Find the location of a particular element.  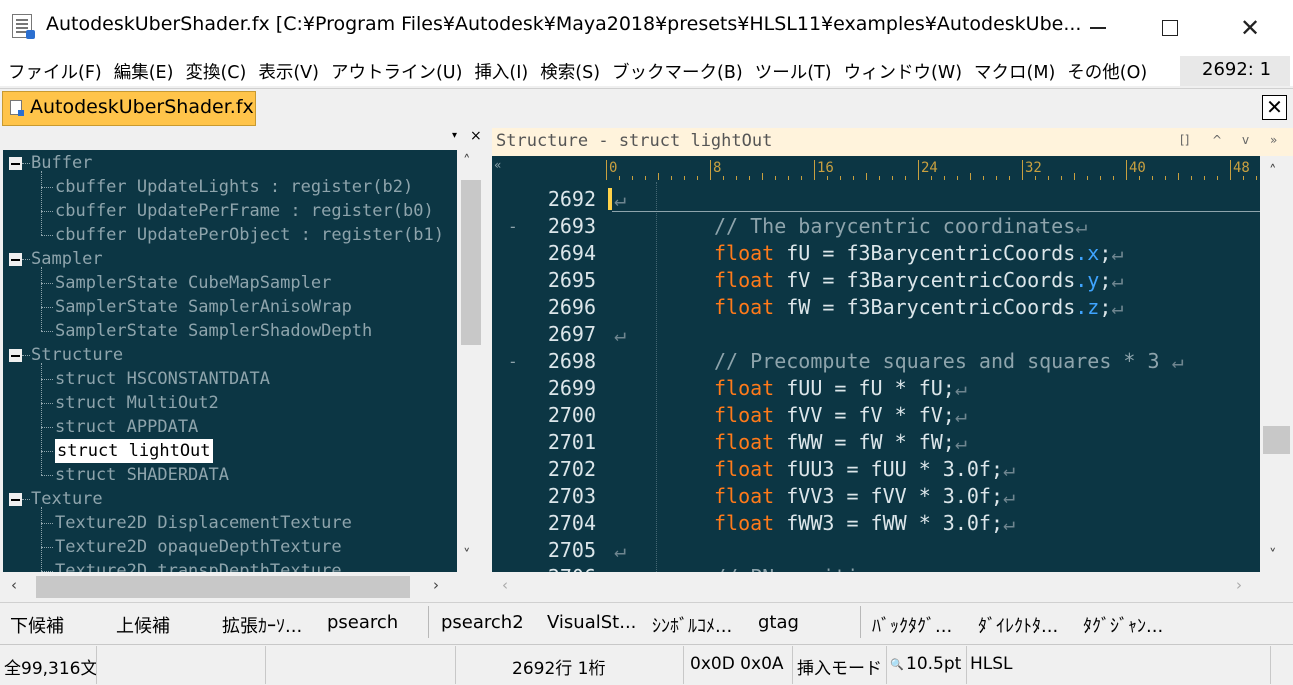

tree-item-label: SamplerState SamplerAnisoWrap is located at coordinates (203, 307).